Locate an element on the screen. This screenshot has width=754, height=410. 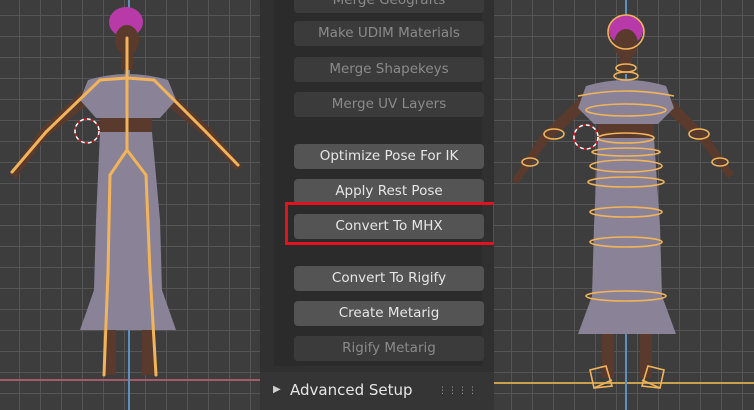
merge-geografts-button: Merge Geografts is located at coordinates (389, 6).